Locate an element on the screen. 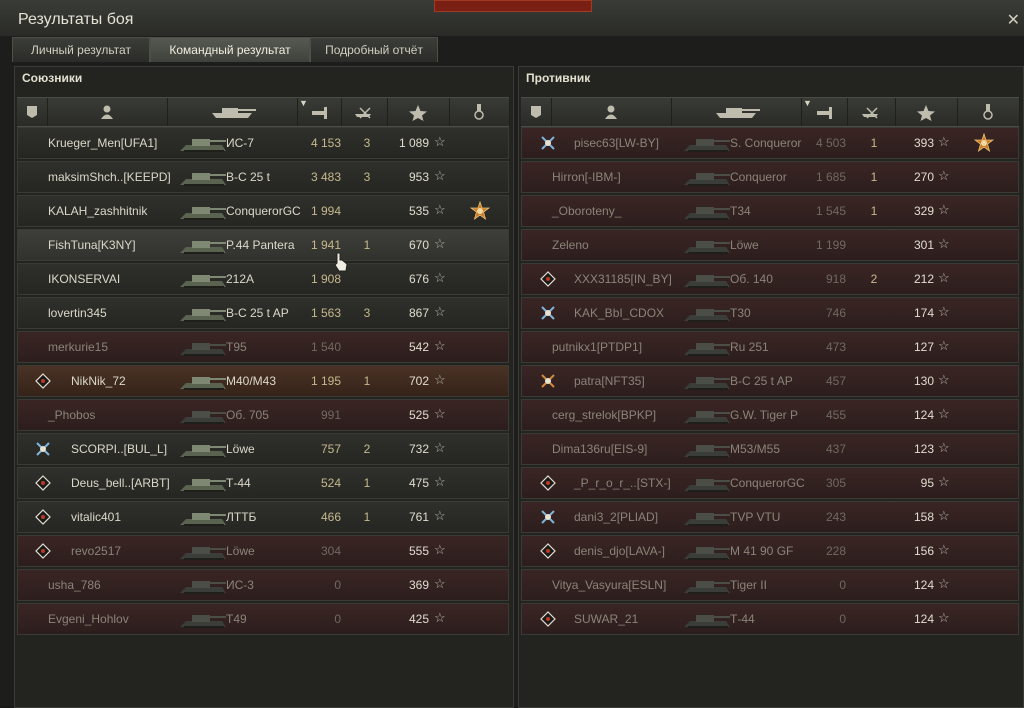 The image size is (1024, 708). kills-value: 1 is located at coordinates (874, 143).